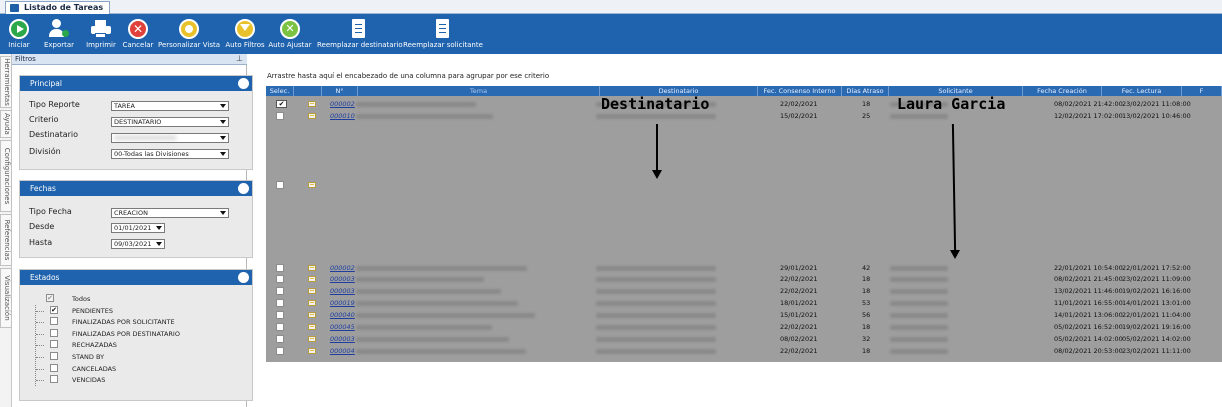 This screenshot has height=407, width=1222. What do you see at coordinates (281, 104) in the screenshot?
I see `row-select-checkbox: ✔` at bounding box center [281, 104].